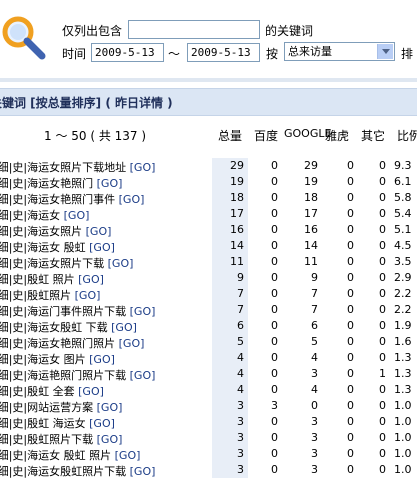 This screenshot has height=479, width=417. What do you see at coordinates (382, 373) in the screenshot?
I see `other-cell: 1` at bounding box center [382, 373].